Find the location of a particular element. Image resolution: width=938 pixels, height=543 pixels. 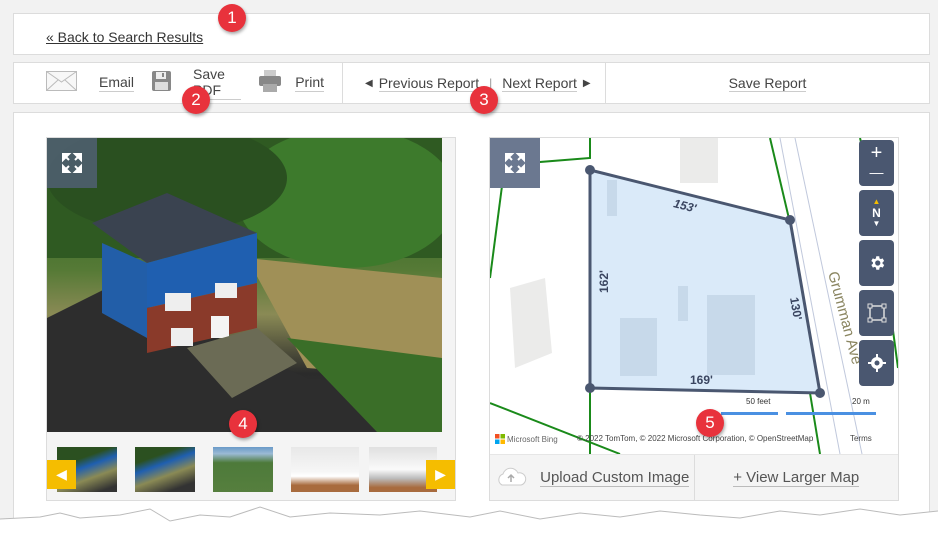

zoom-controls: + — is located at coordinates (876, 163).